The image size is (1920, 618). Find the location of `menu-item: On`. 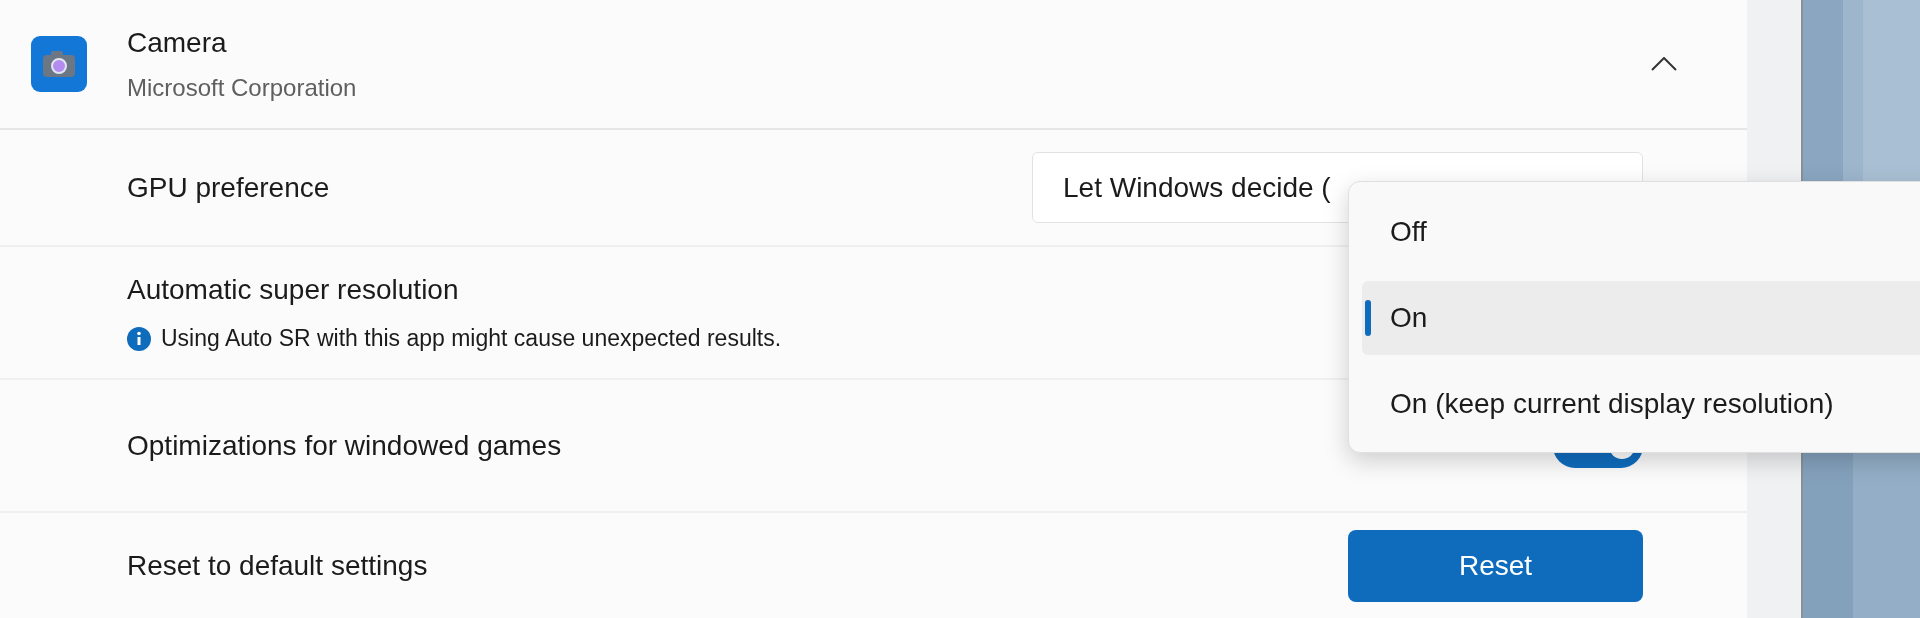

menu-item: On is located at coordinates (1641, 318).